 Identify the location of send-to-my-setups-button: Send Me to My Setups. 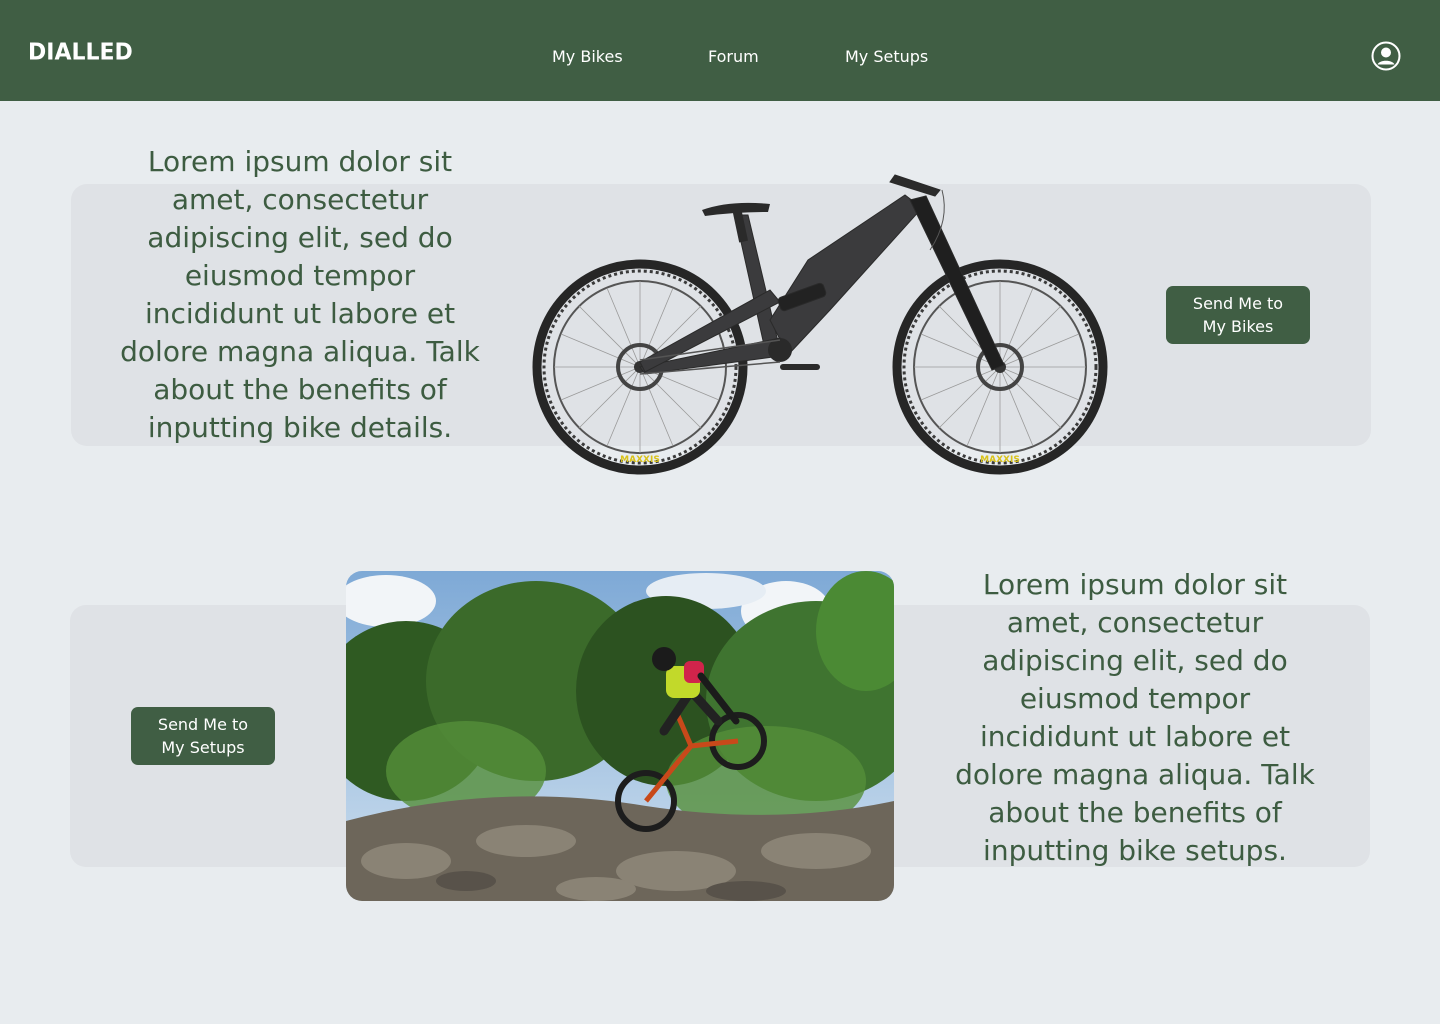
(203, 736).